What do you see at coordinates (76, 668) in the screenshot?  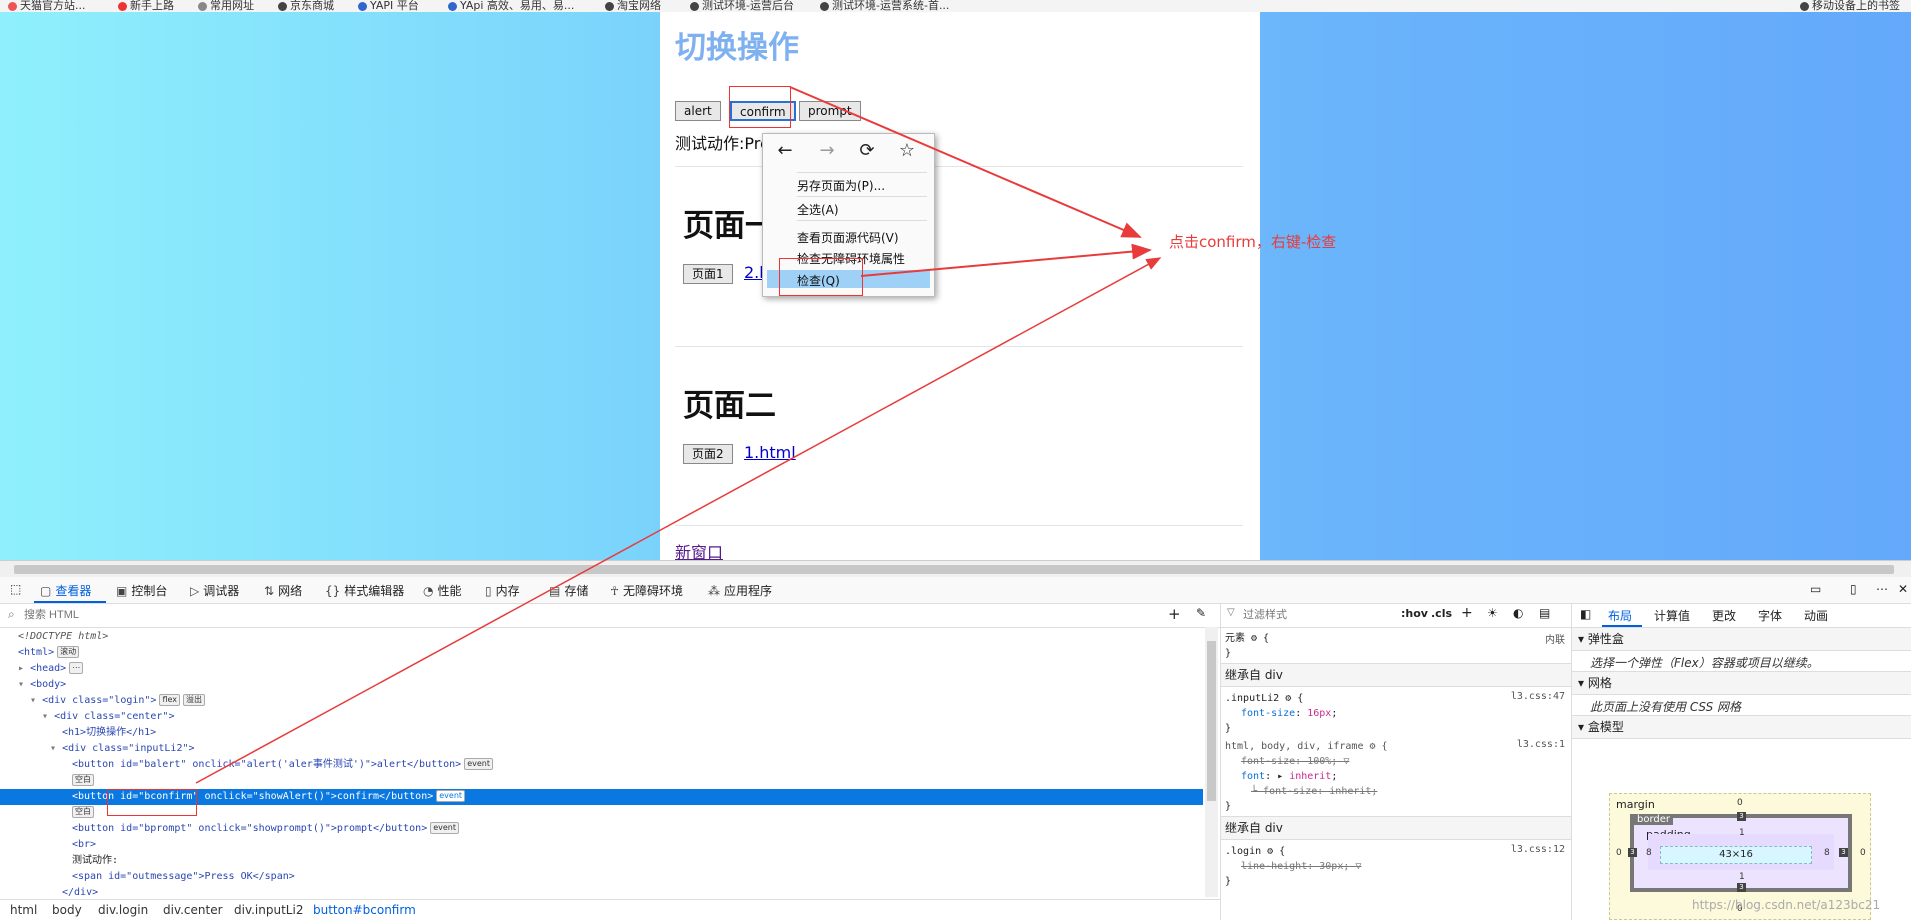 I see `collapsed-badge: ⋯` at bounding box center [76, 668].